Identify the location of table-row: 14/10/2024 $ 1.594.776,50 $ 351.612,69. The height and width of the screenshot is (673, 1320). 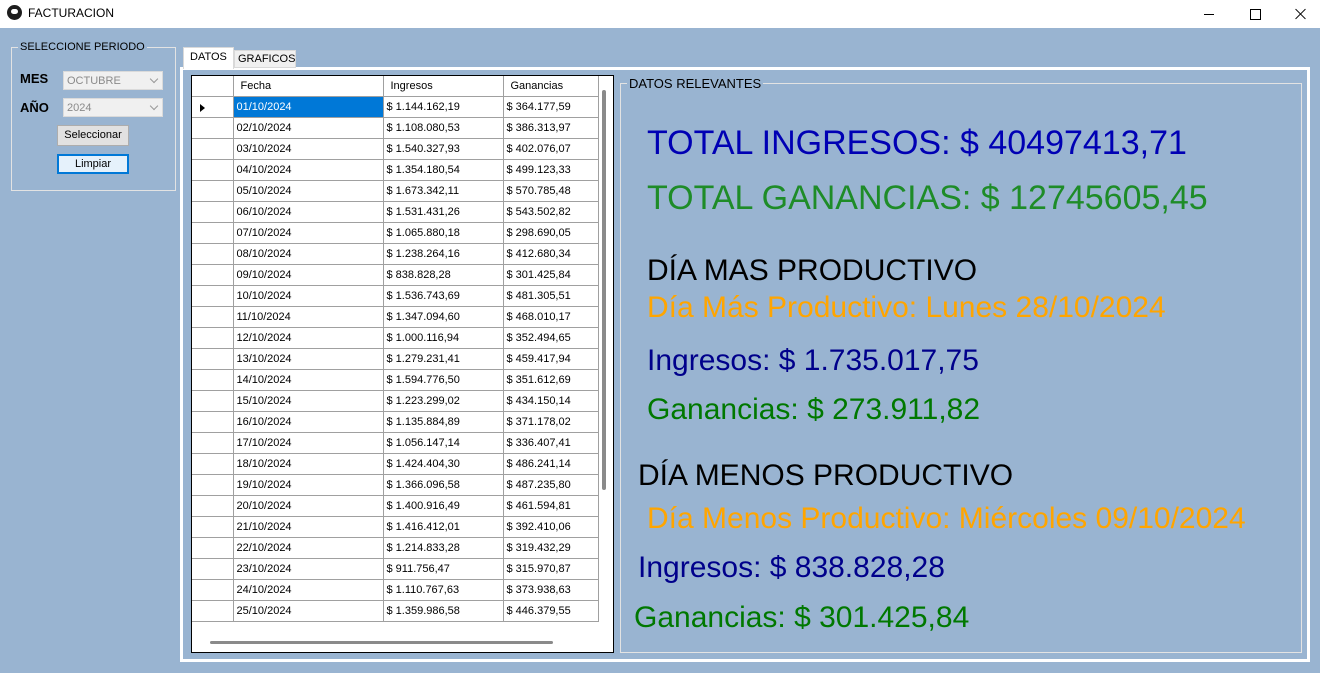
(395, 380).